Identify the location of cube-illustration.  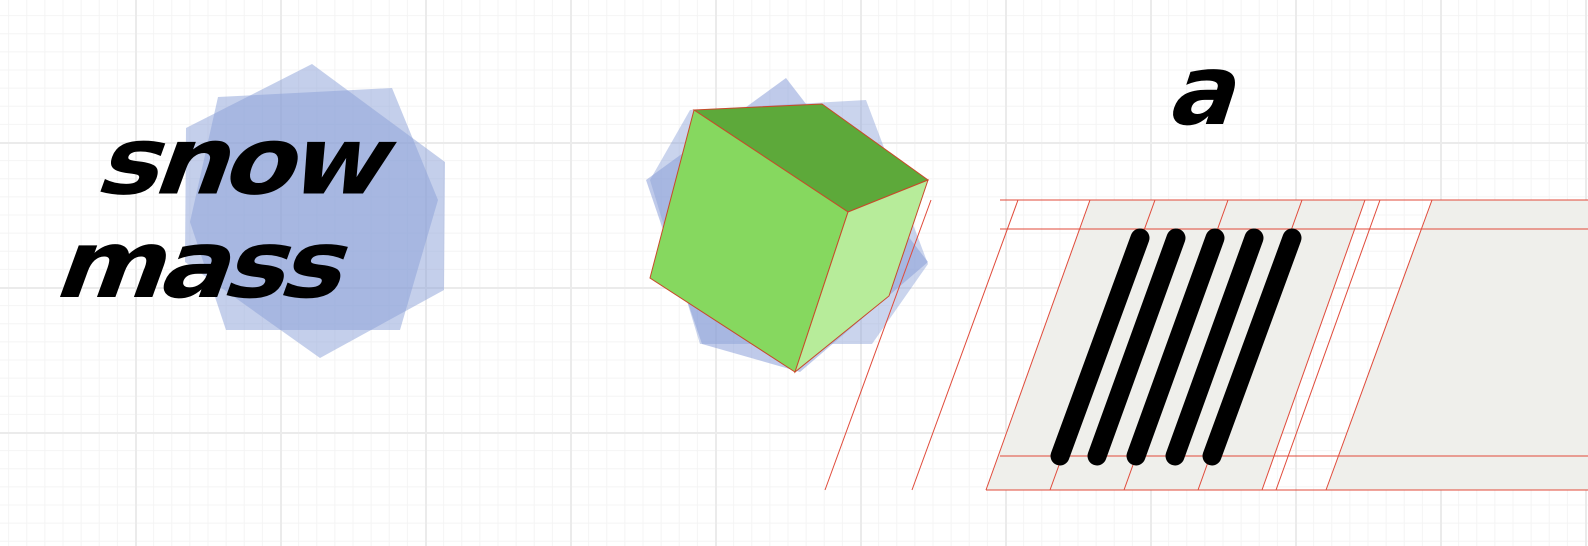
(788, 226).